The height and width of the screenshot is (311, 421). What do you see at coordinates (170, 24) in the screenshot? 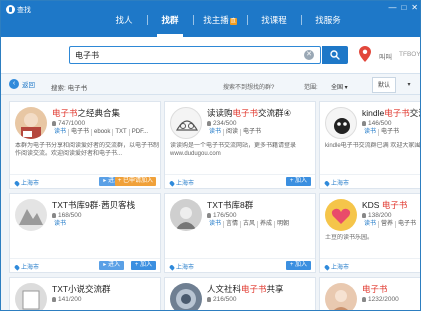
I see `tab-find-groups: 找群` at bounding box center [170, 24].